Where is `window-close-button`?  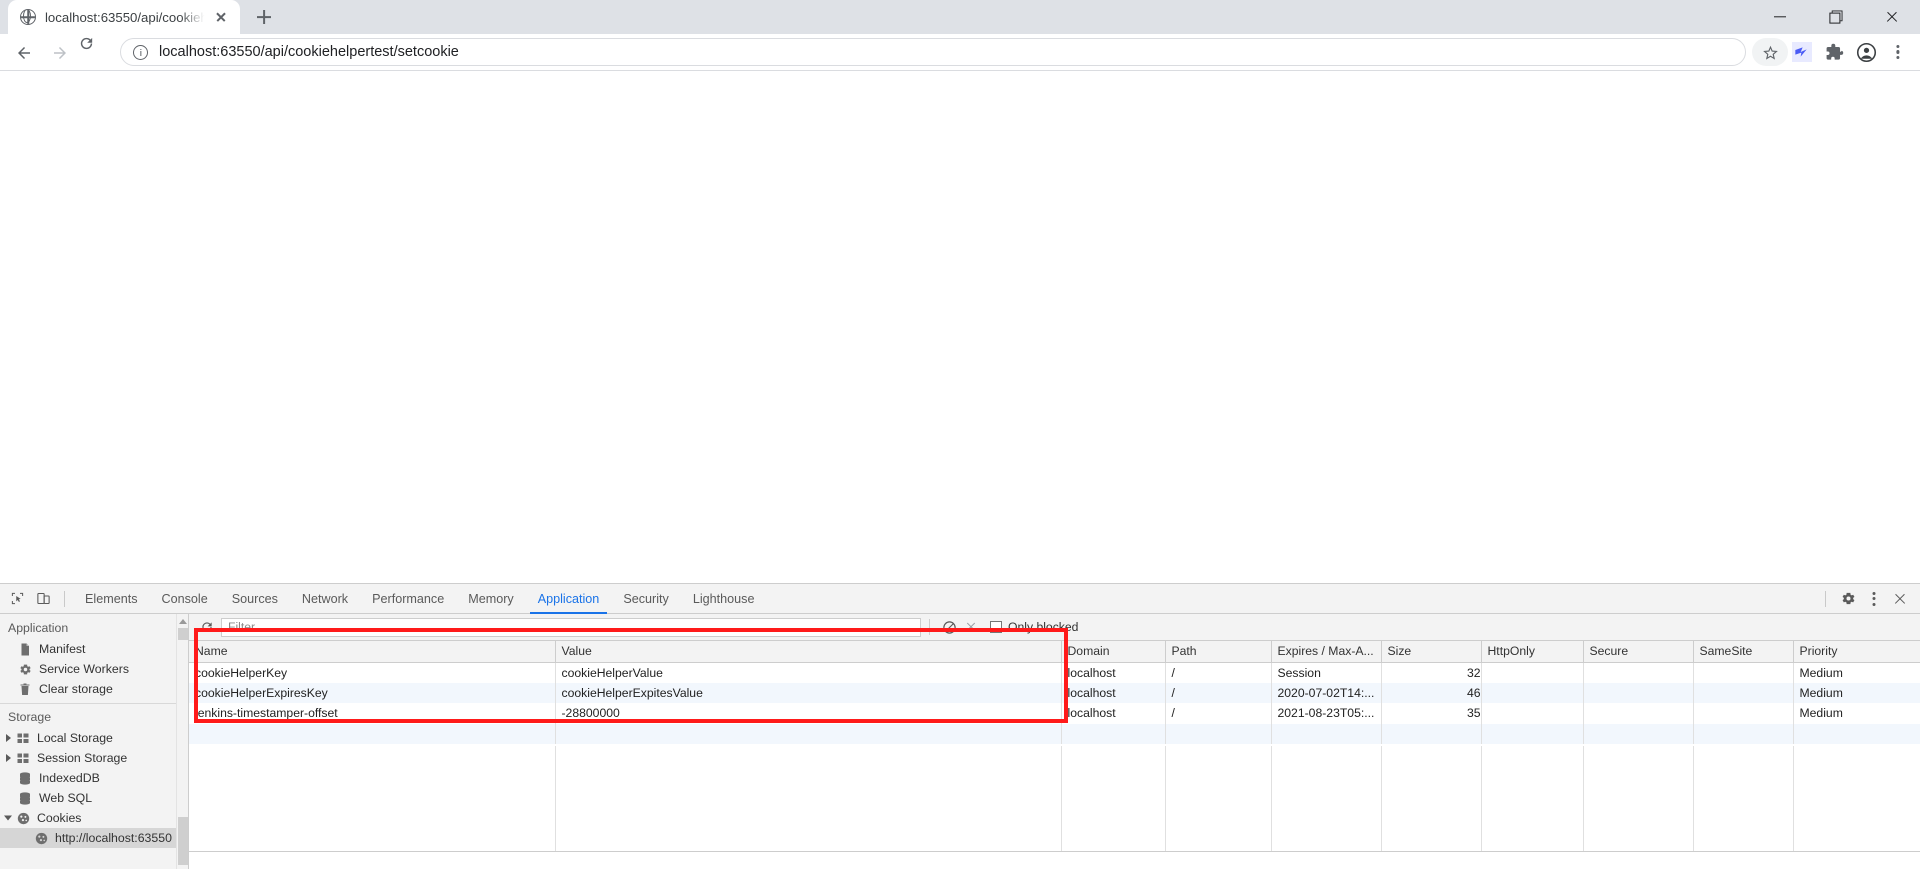 window-close-button is located at coordinates (1892, 17).